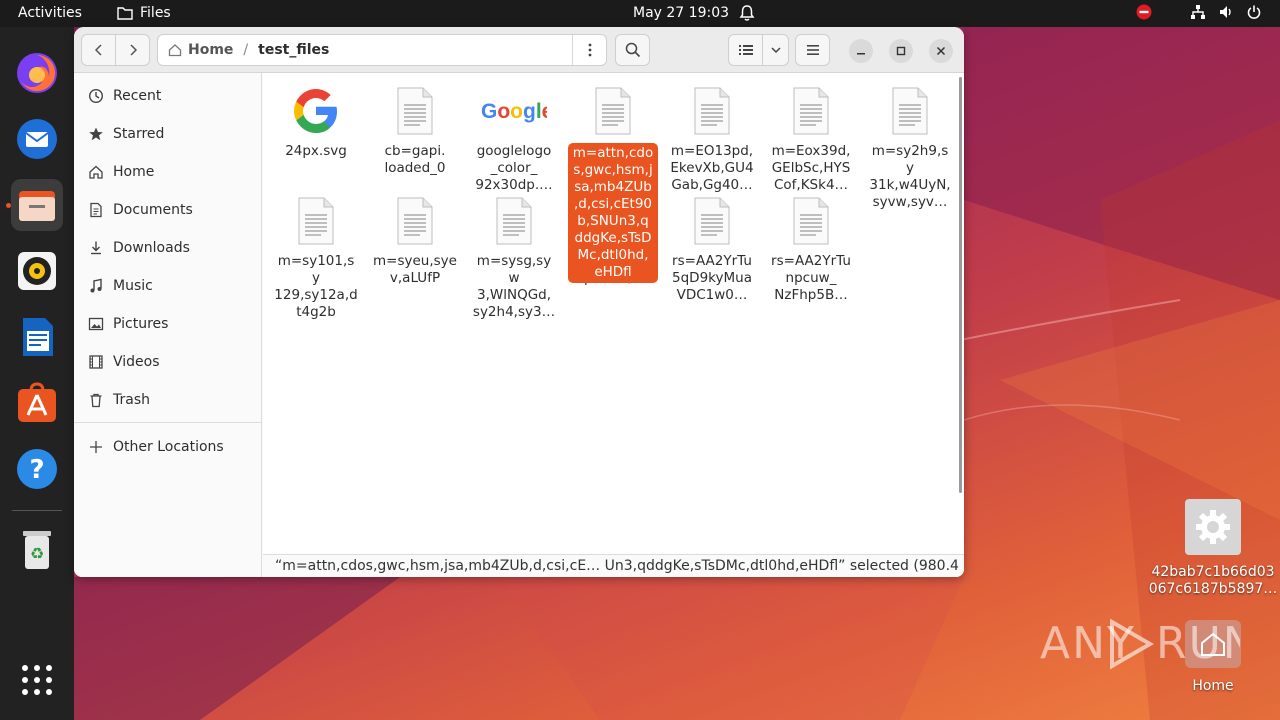 The width and height of the screenshot is (1280, 720). What do you see at coordinates (1144, 12) in the screenshot?
I see `no-entry-icon` at bounding box center [1144, 12].